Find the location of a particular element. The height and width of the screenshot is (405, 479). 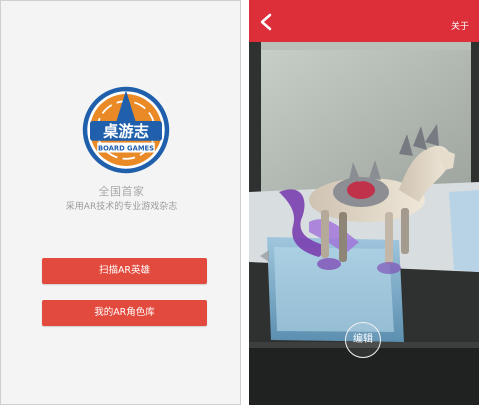

edit-button: 编辑 is located at coordinates (363, 340).